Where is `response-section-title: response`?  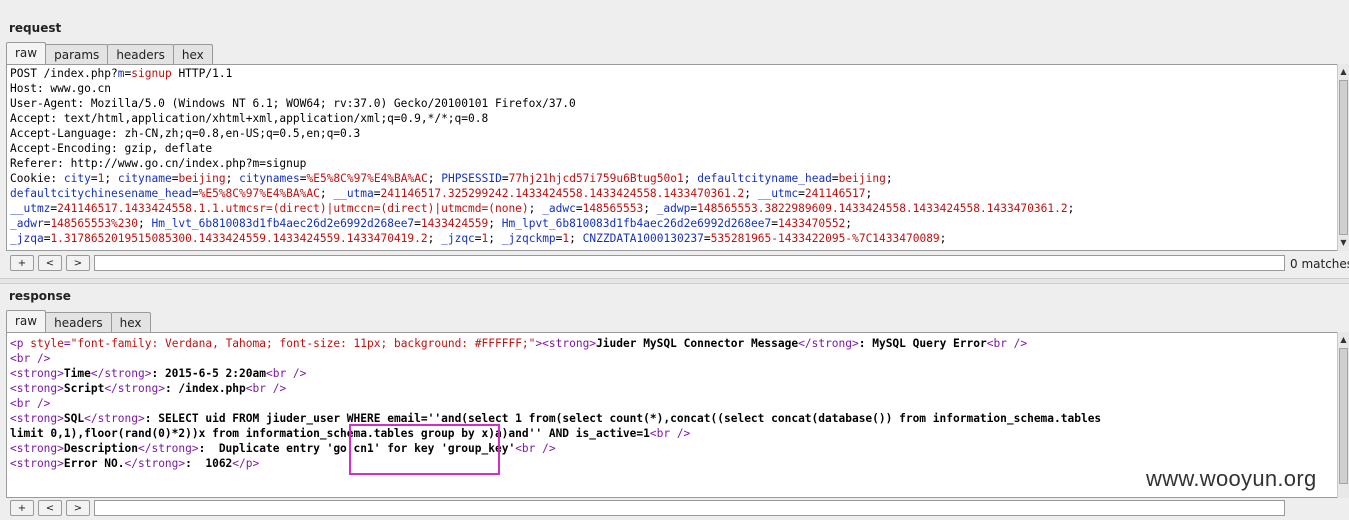
response-section-title: response is located at coordinates (40, 296).